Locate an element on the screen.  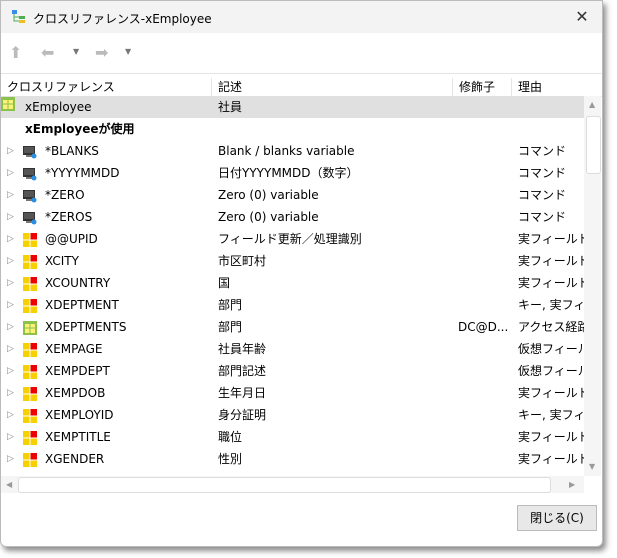
horizontal-scrollbar: ◀ ▶ is located at coordinates (292, 484).